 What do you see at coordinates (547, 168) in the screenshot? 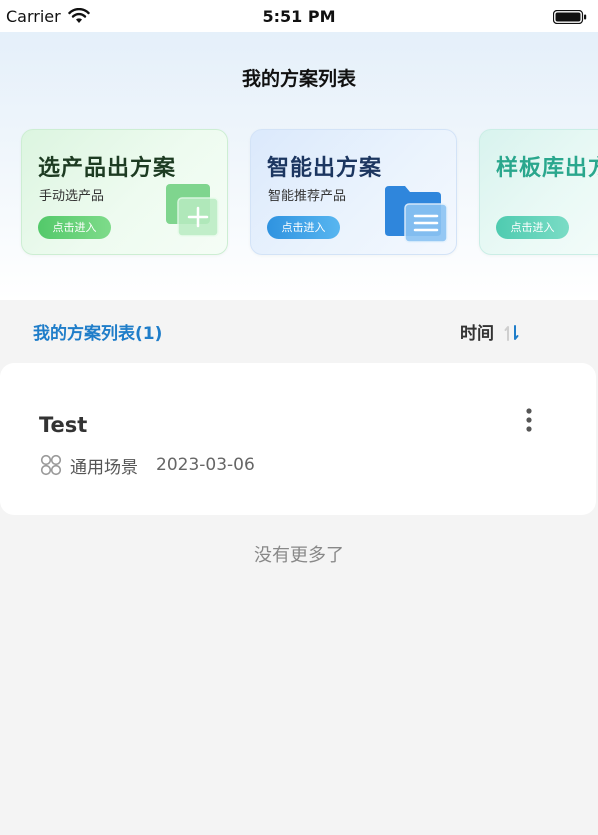
I see `card-title: 样板库出方案` at bounding box center [547, 168].